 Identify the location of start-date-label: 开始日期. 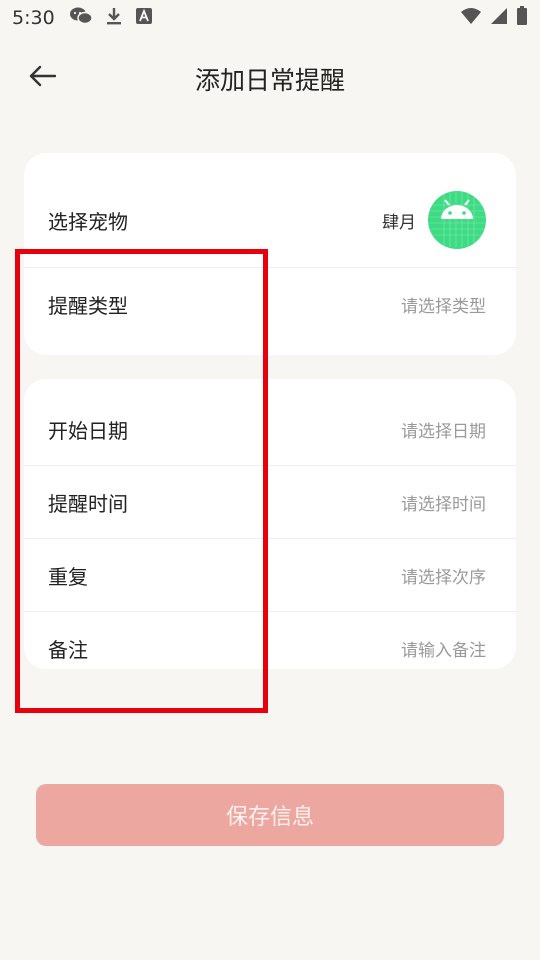
(88, 430).